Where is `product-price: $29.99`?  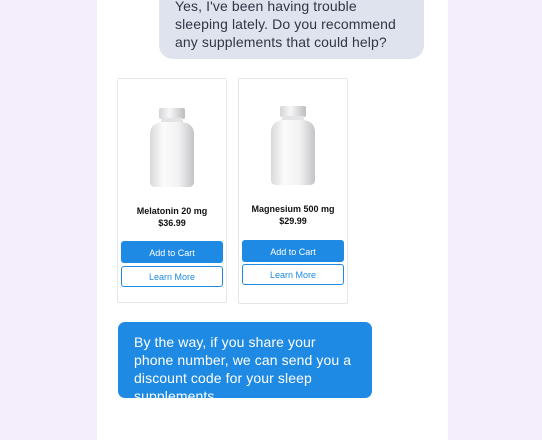
product-price: $29.99 is located at coordinates (293, 221).